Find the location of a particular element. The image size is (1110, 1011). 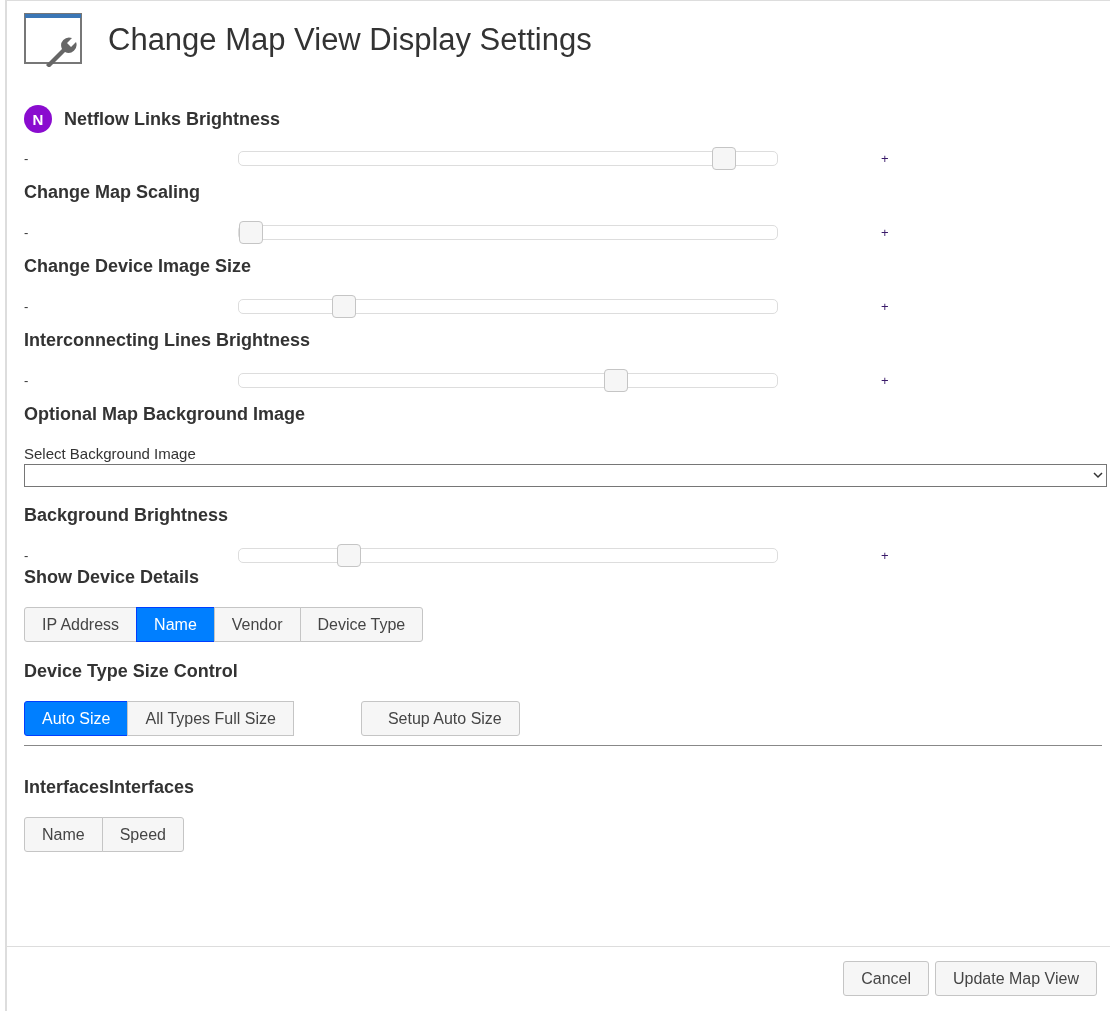

section-heading: Interconnecting Lines Brightness is located at coordinates (167, 340).